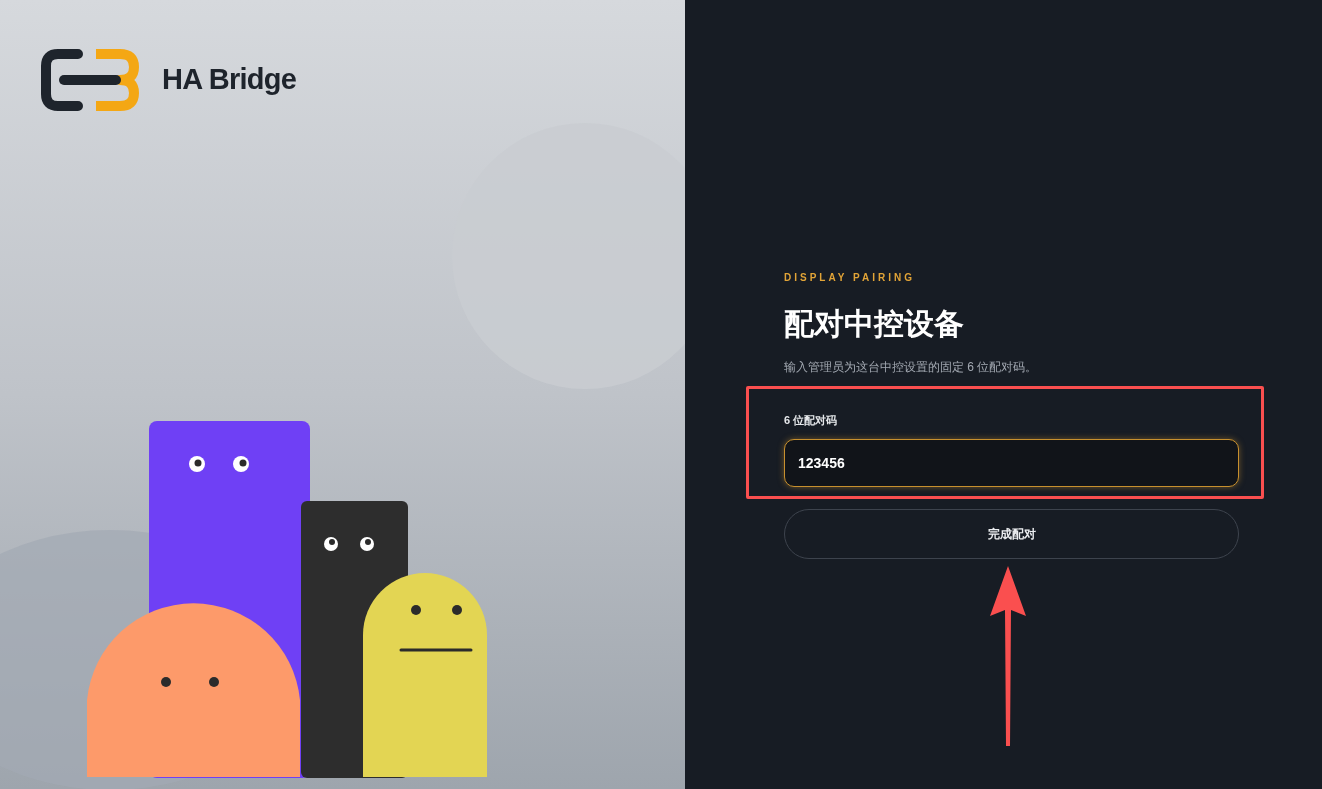 The width and height of the screenshot is (1322, 789). What do you see at coordinates (811, 420) in the screenshot?
I see `field-label: 6 位配对码` at bounding box center [811, 420].